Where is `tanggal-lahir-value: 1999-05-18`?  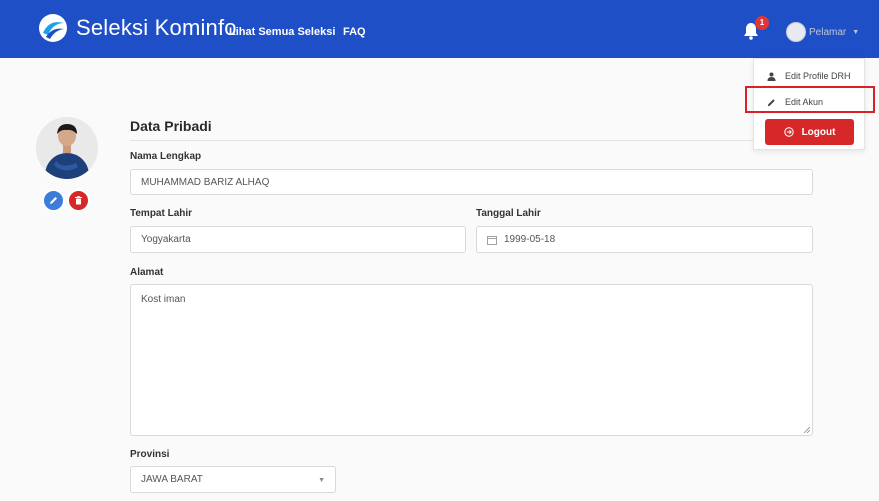
tanggal-lahir-value: 1999-05-18 is located at coordinates (530, 239).